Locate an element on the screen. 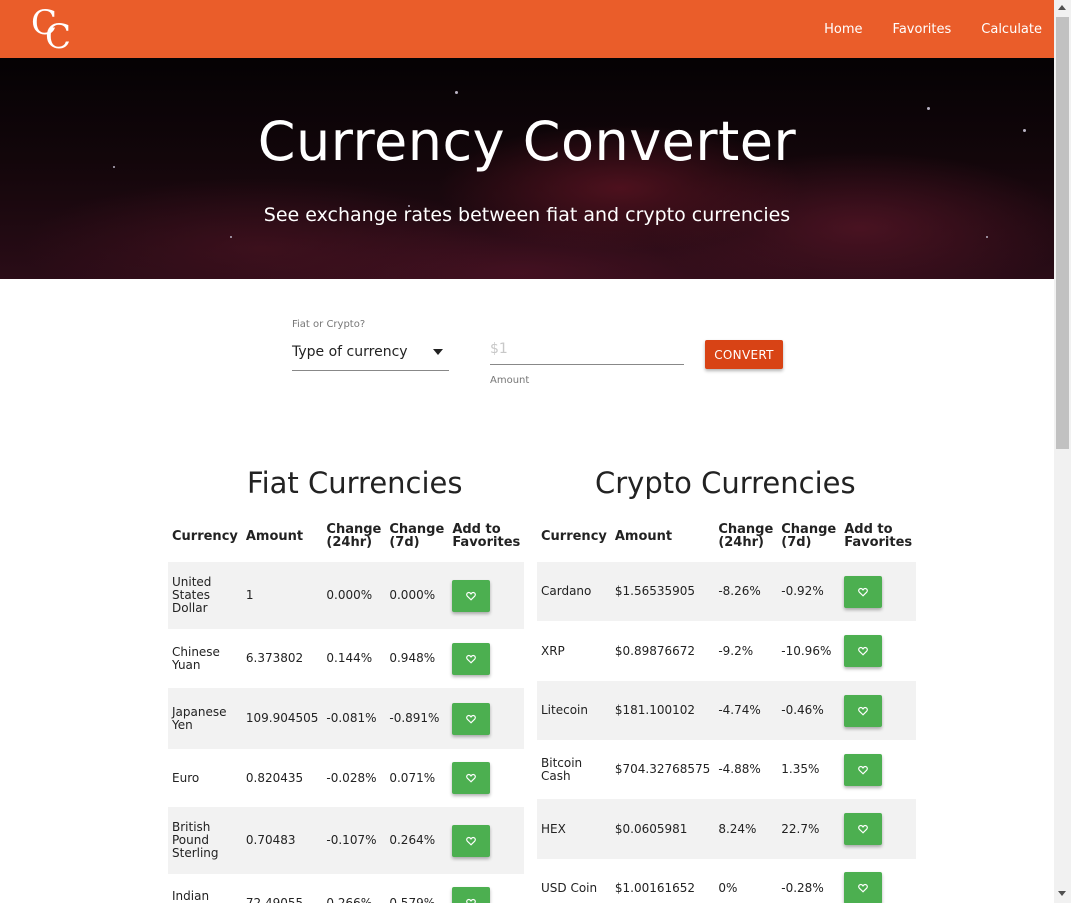 The image size is (1071, 903). change-24hr: -0.028% is located at coordinates (351, 777).